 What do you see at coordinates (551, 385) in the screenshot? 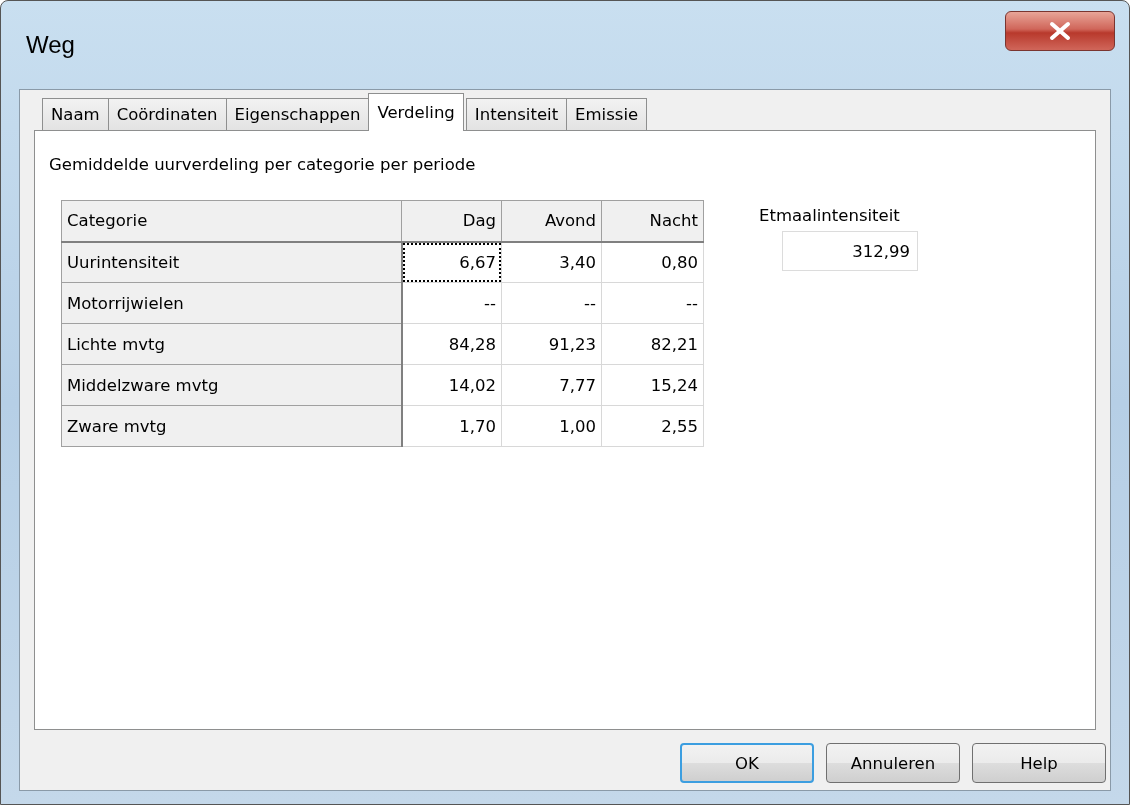
I see `table-cell: 7,77` at bounding box center [551, 385].